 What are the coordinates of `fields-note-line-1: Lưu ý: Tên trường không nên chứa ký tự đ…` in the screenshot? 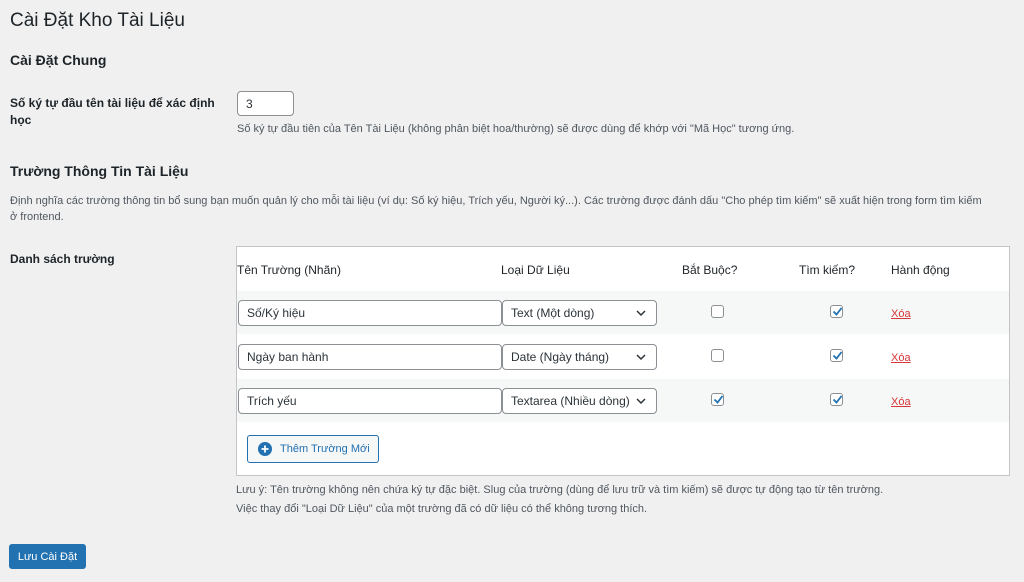 It's located at (560, 490).